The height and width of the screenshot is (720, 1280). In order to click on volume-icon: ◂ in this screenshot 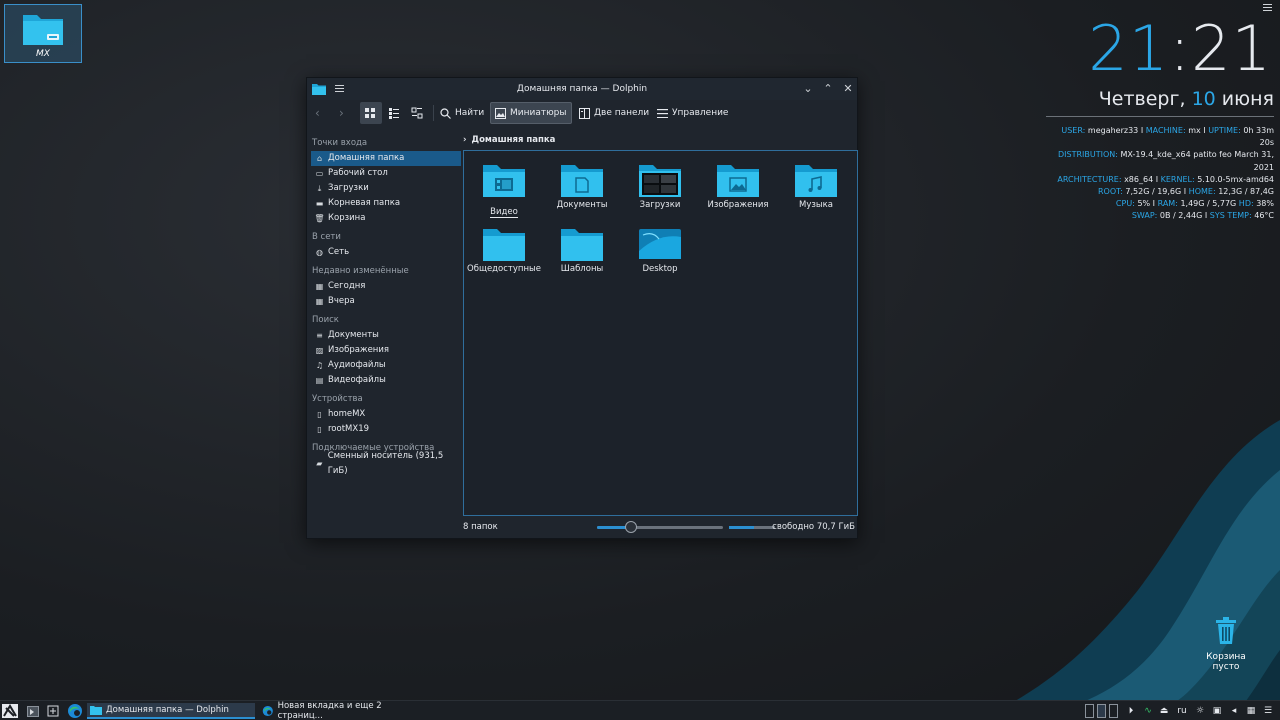, I will do `click(1234, 711)`.